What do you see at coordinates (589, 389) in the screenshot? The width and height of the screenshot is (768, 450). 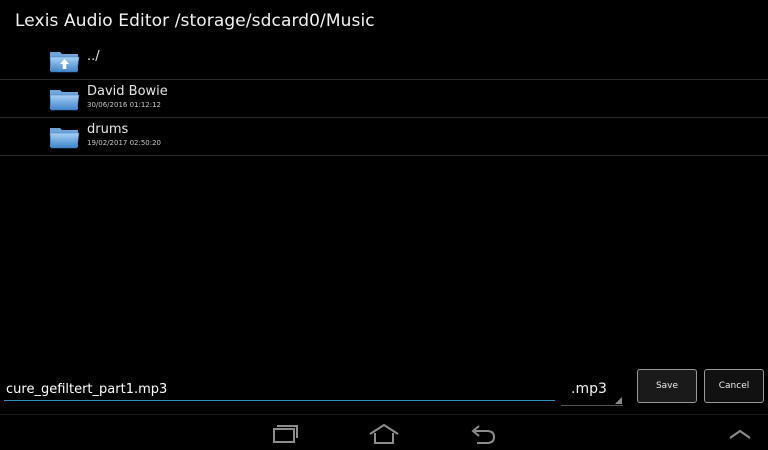 I see `extension-label: .mp3` at bounding box center [589, 389].